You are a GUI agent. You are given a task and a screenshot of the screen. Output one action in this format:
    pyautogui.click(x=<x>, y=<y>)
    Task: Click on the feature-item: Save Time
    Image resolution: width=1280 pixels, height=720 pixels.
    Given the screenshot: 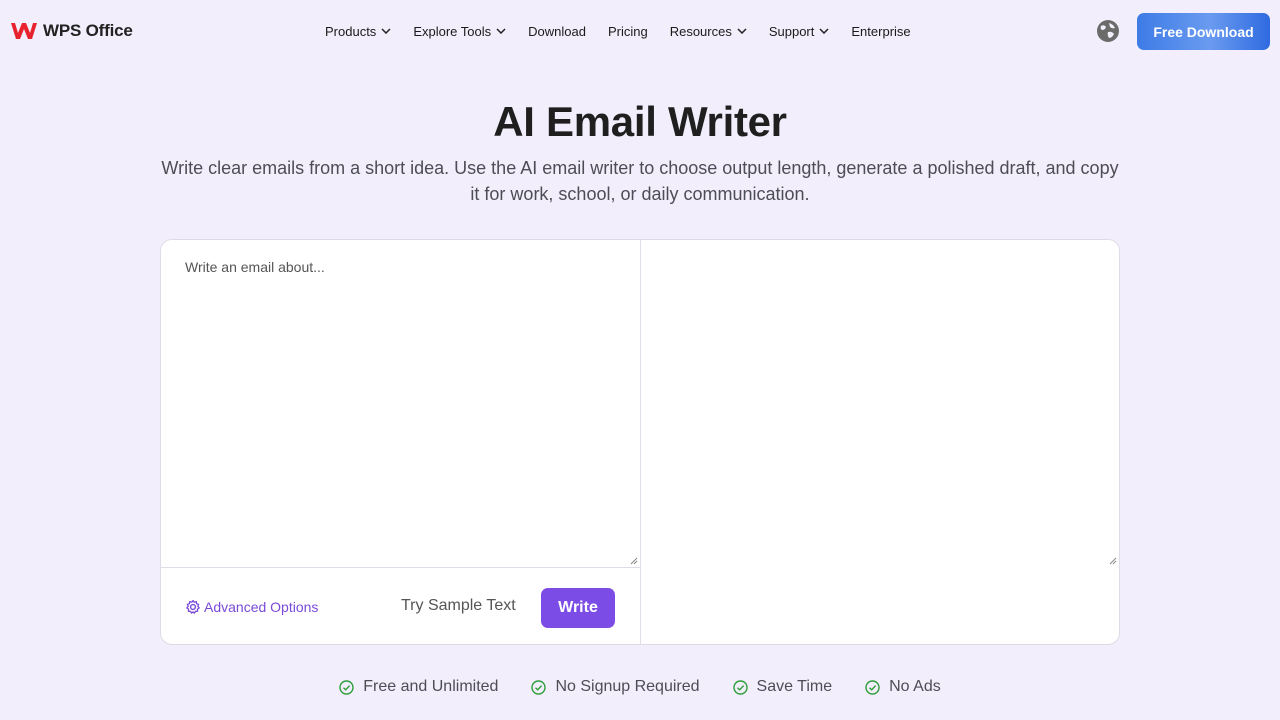 What is the action you would take?
    pyautogui.click(x=782, y=687)
    